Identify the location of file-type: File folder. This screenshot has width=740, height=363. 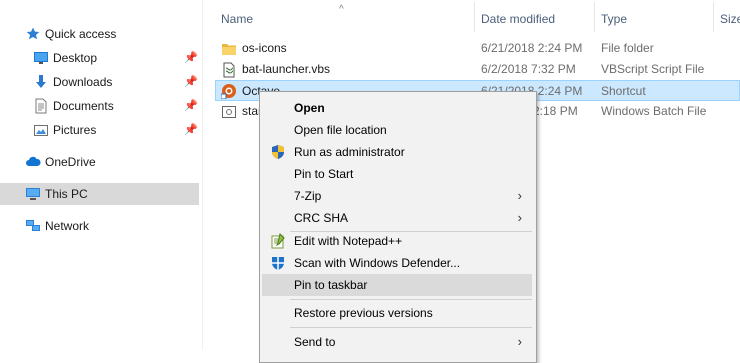
(627, 48).